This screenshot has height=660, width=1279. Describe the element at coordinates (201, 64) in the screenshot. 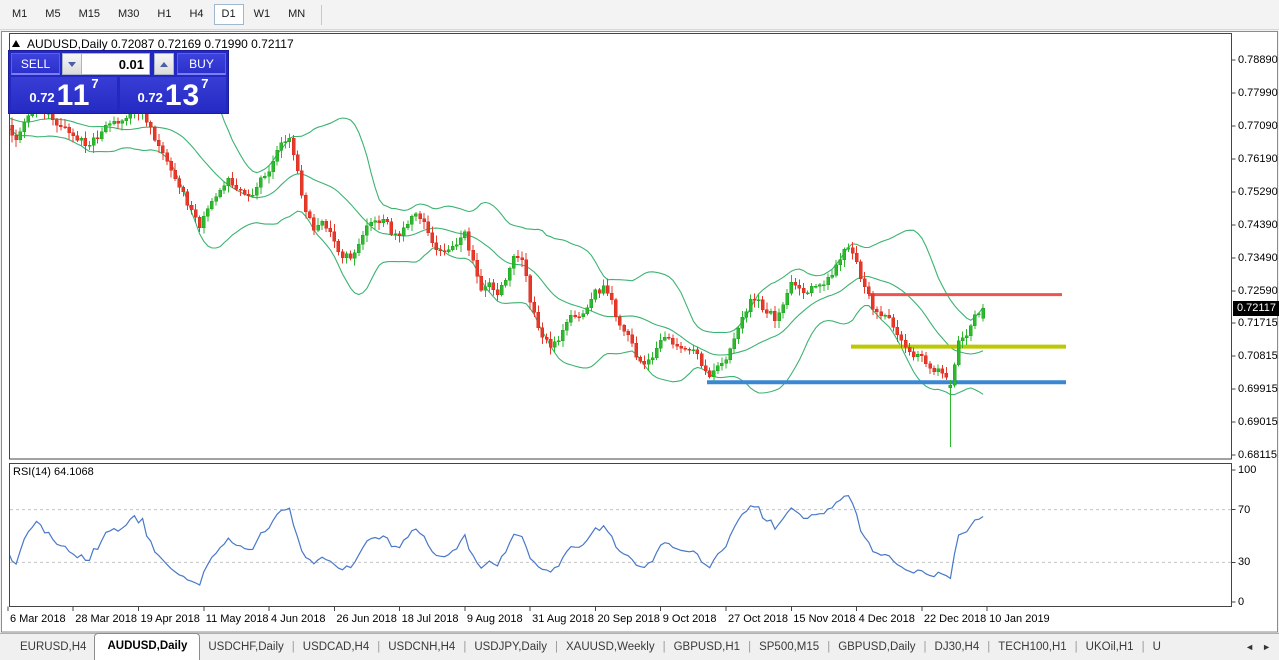

I see `buy-button: BUY` at that location.